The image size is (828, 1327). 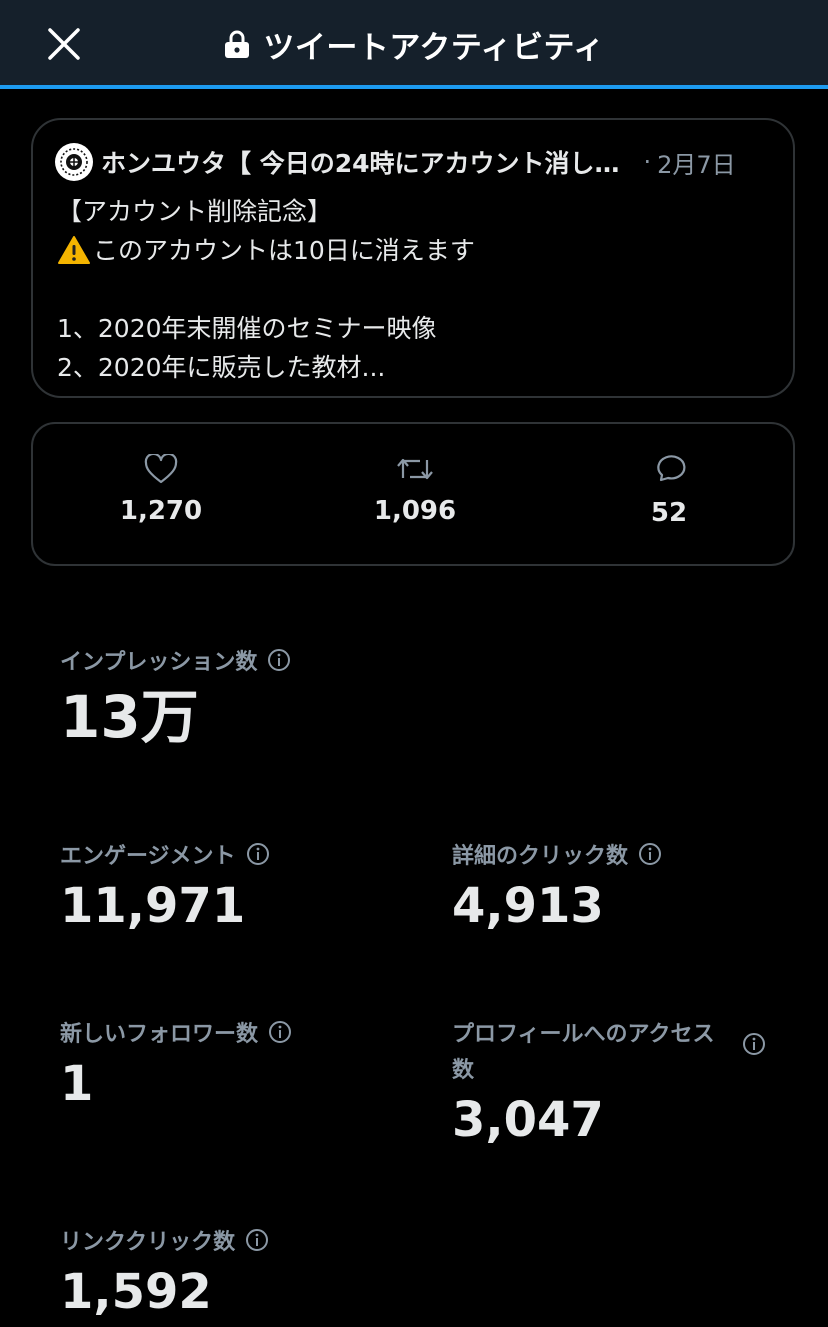 I want to click on profile-access-label-line1: プロフィールへのアクセス, so click(x=583, y=1034).